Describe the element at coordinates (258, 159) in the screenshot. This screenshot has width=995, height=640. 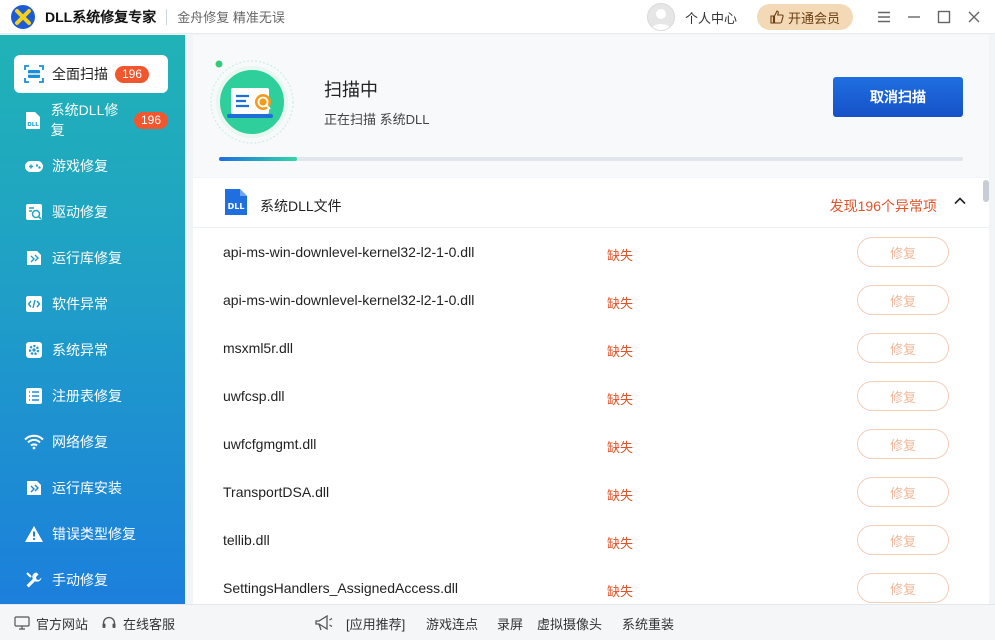
I see `scan-progress-fill` at that location.